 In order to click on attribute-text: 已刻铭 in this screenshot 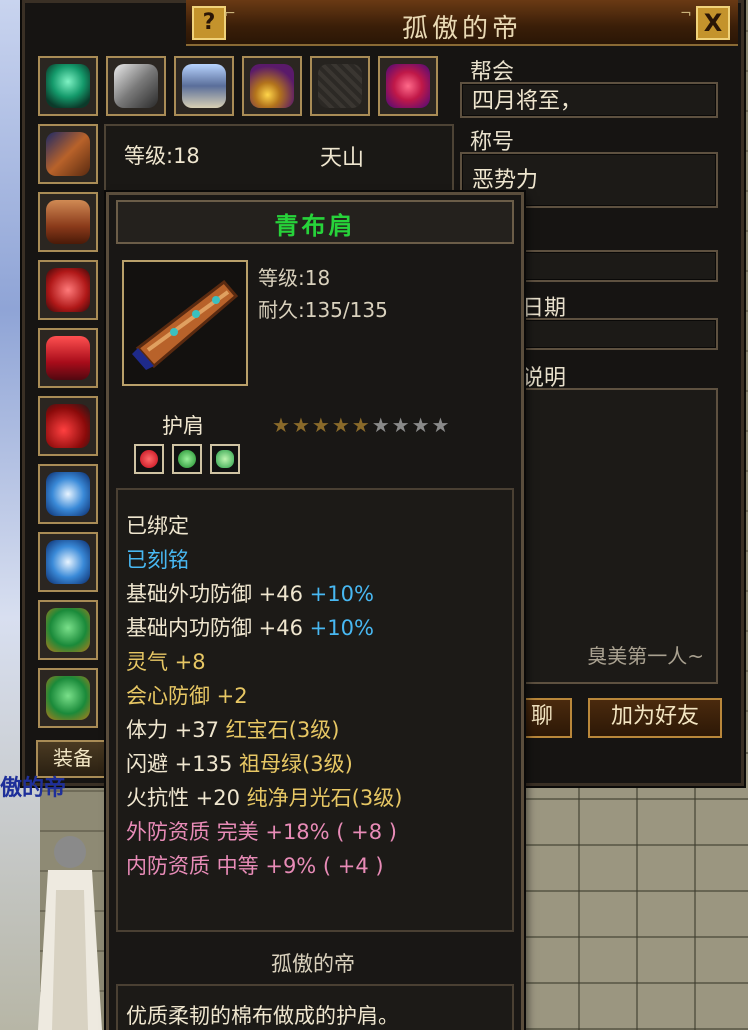, I will do `click(157, 560)`.